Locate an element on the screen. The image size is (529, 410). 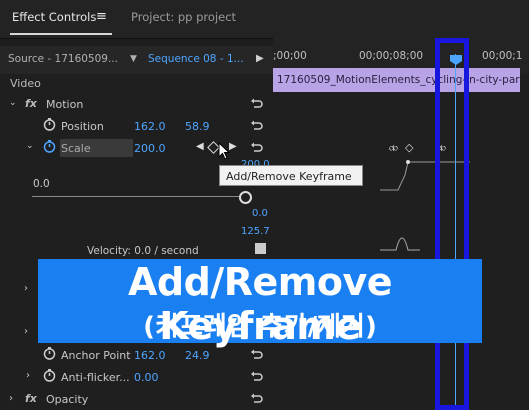
caption-subtitle: (키프레임 추가/제거) is located at coordinates (260, 327).